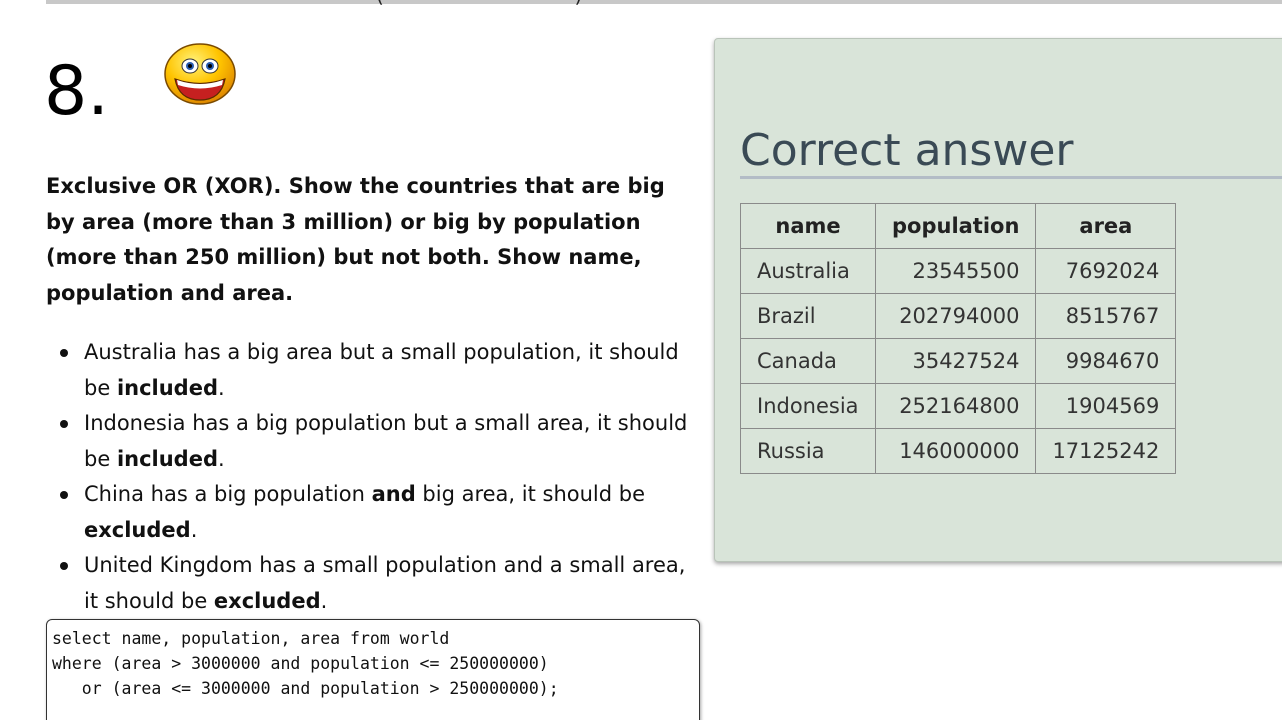 Image resolution: width=1282 pixels, height=720 pixels. I want to click on cell-area: 7692024, so click(1106, 271).